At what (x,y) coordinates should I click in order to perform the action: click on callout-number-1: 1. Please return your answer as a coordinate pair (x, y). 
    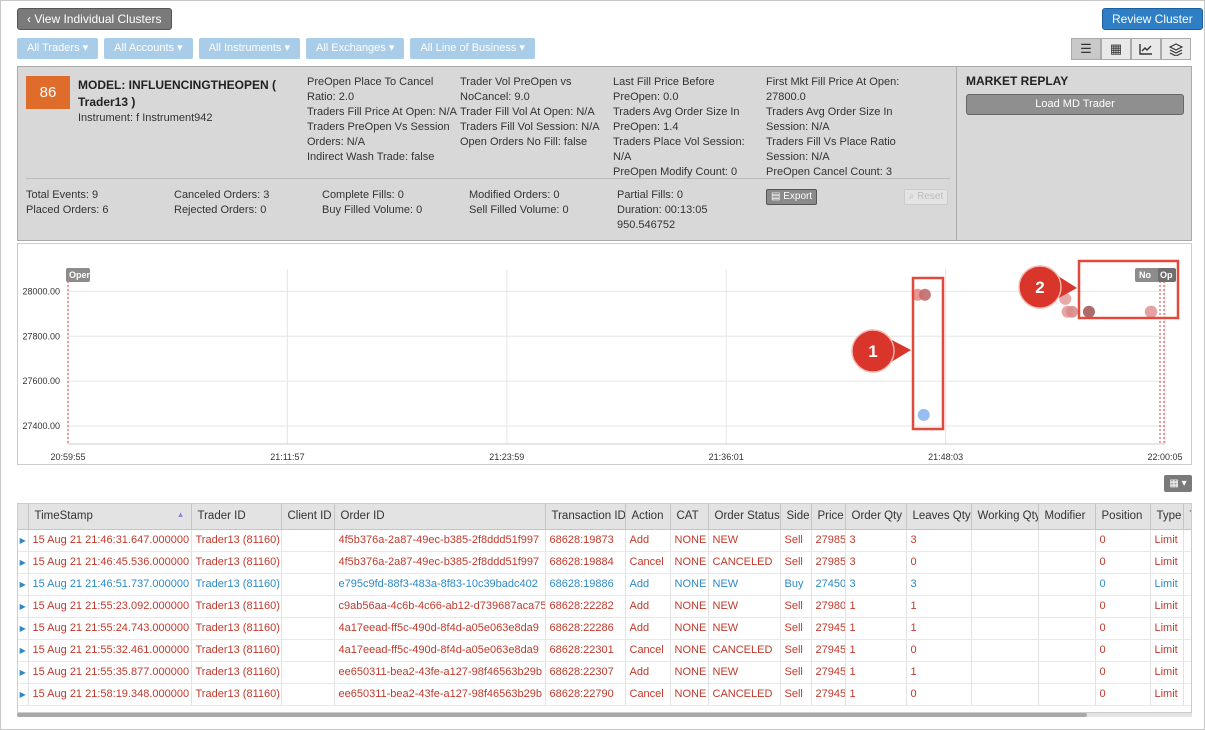
    Looking at the image, I should click on (872, 351).